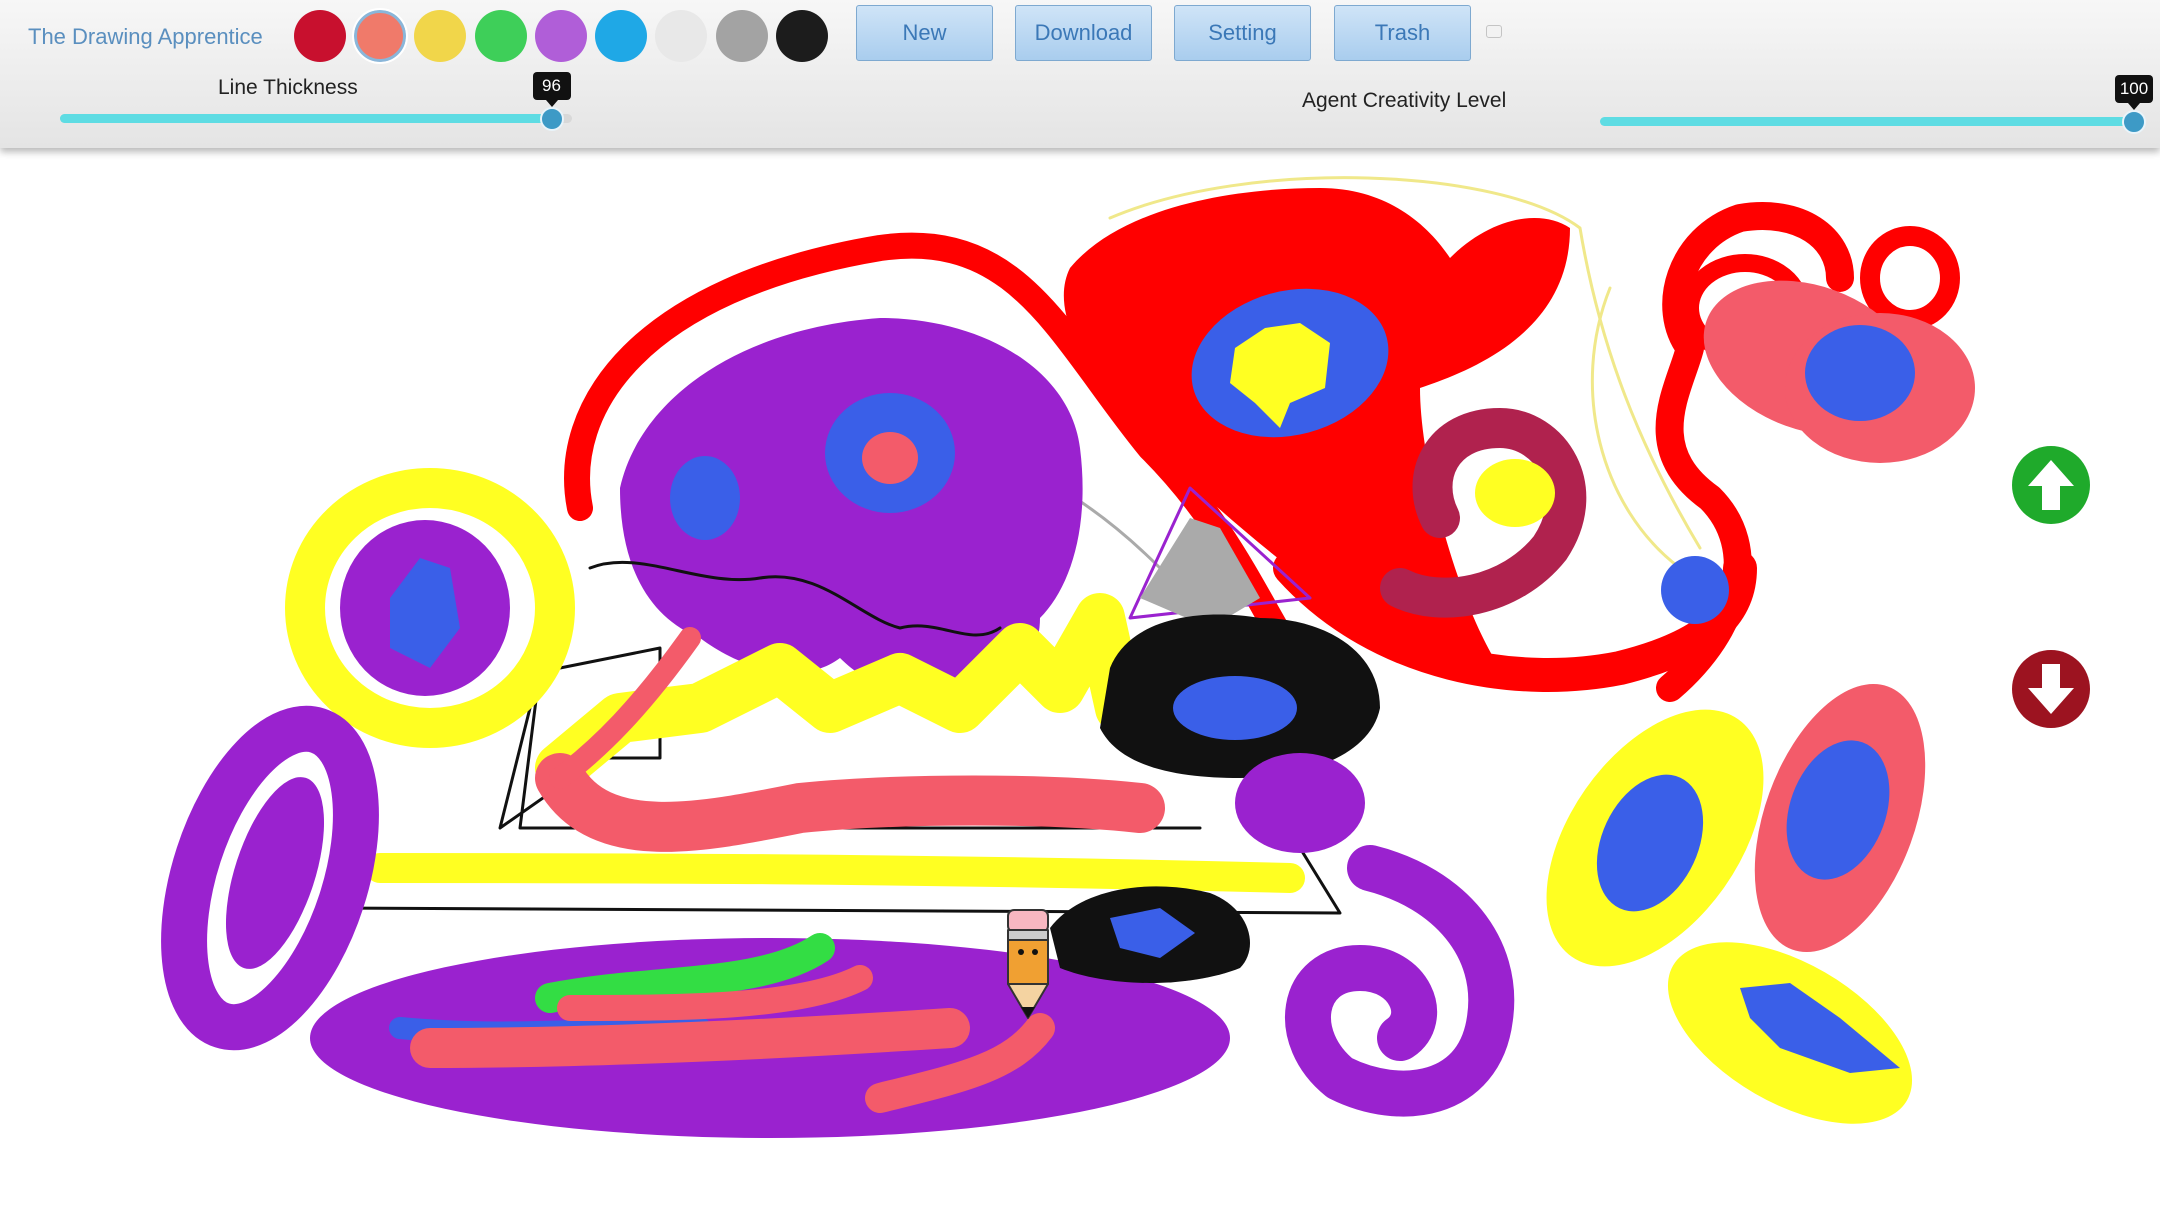  Describe the element at coordinates (835, 873) in the screenshot. I see `yellow-band-long` at that location.